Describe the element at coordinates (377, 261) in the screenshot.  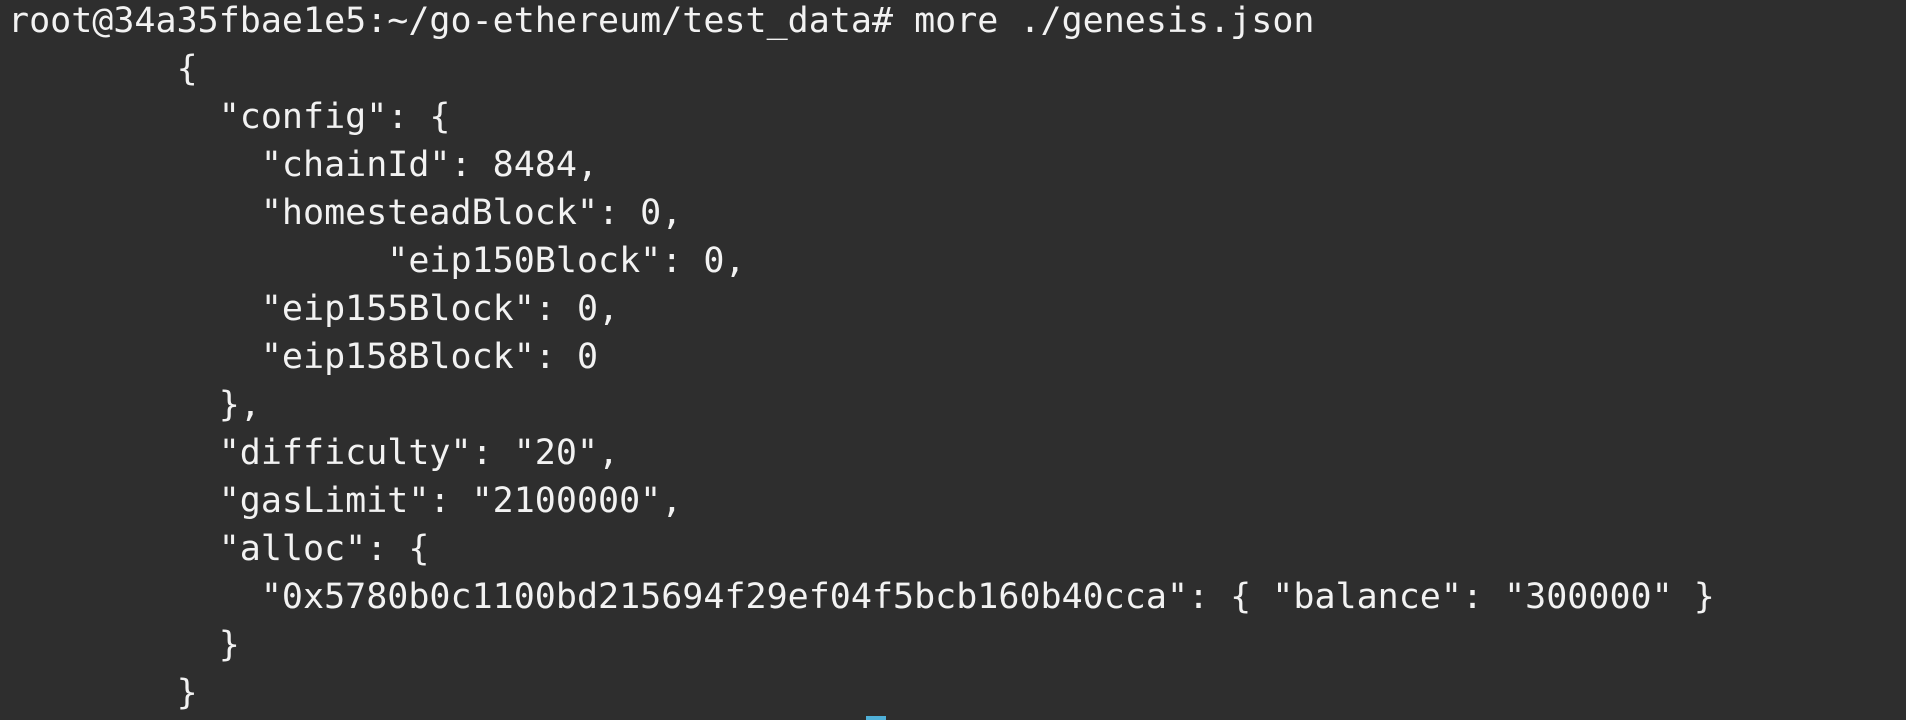
I see `output-line: "eip150Block": 0,` at that location.